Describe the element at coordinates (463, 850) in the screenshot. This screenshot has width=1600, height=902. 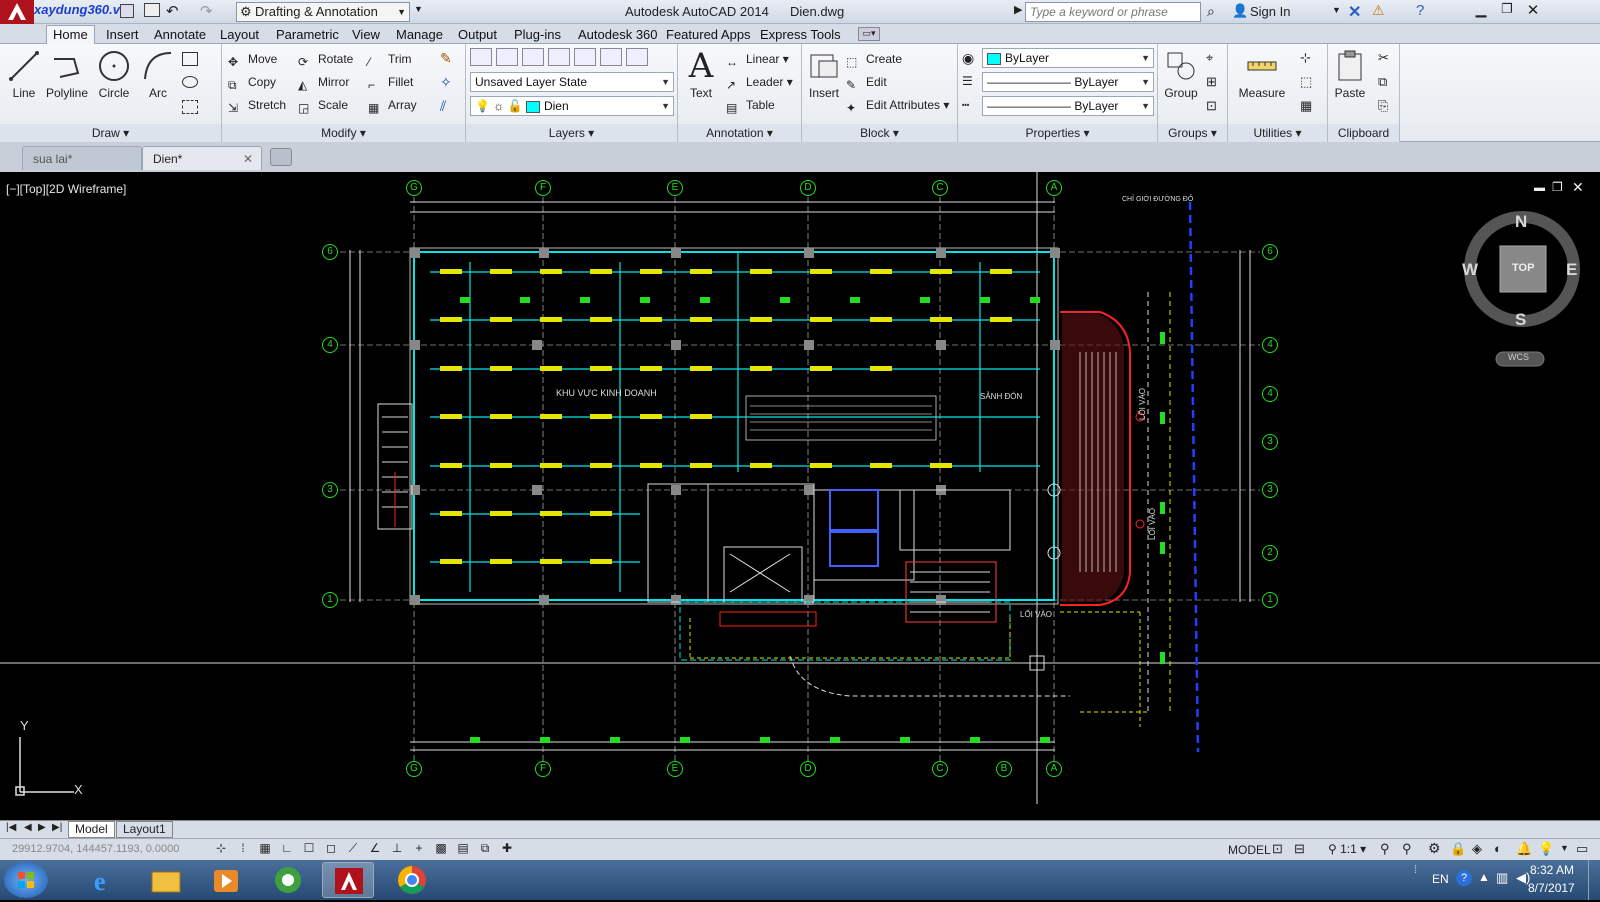
I see `transparency-icon: ▤` at that location.